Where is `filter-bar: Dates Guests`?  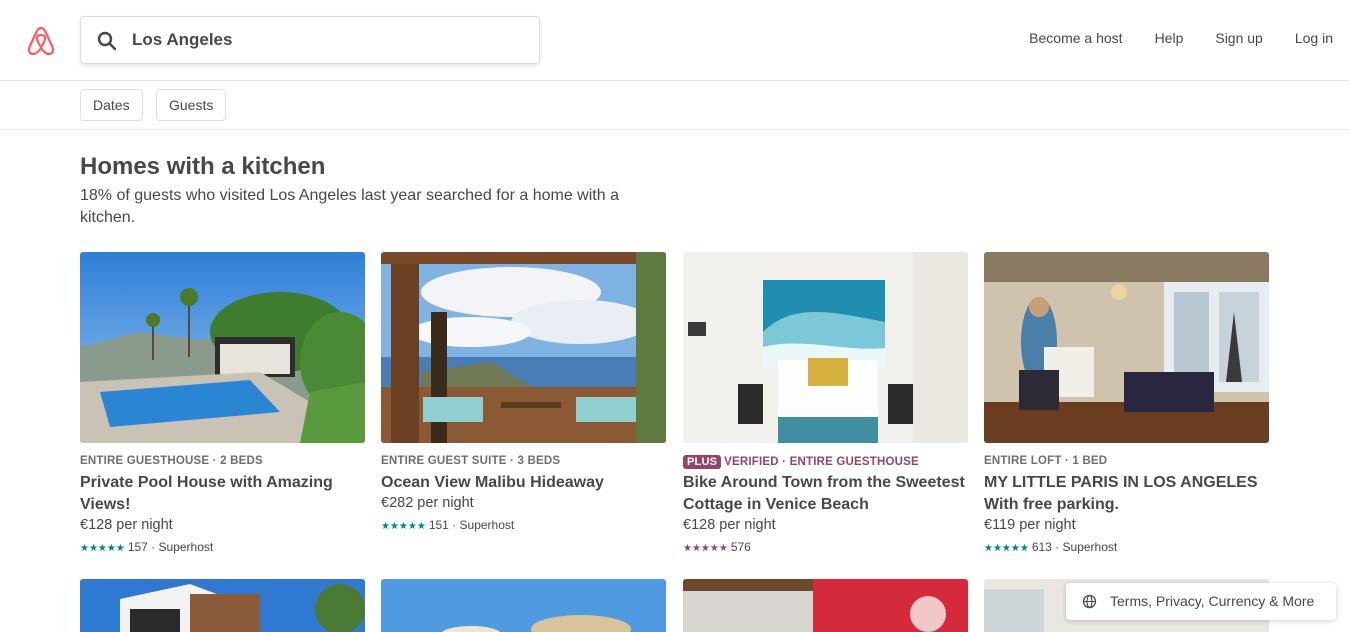
filter-bar: Dates Guests is located at coordinates (674, 105).